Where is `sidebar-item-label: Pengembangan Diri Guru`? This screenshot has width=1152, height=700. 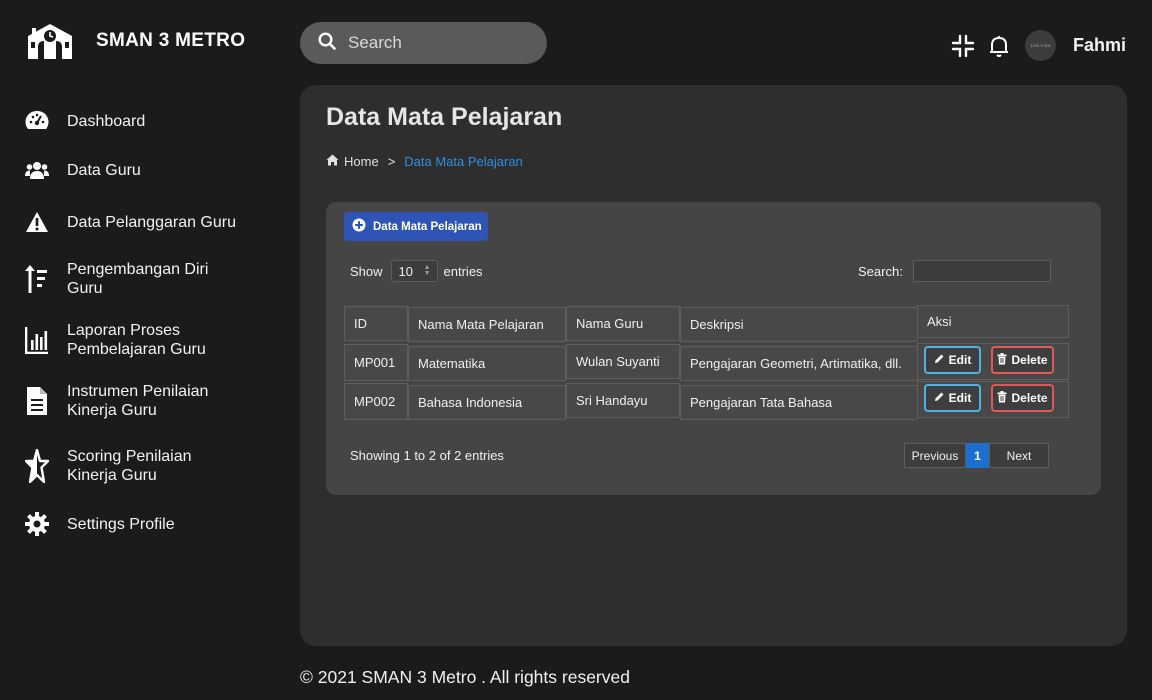 sidebar-item-label: Pengembangan Diri Guru is located at coordinates (138, 279).